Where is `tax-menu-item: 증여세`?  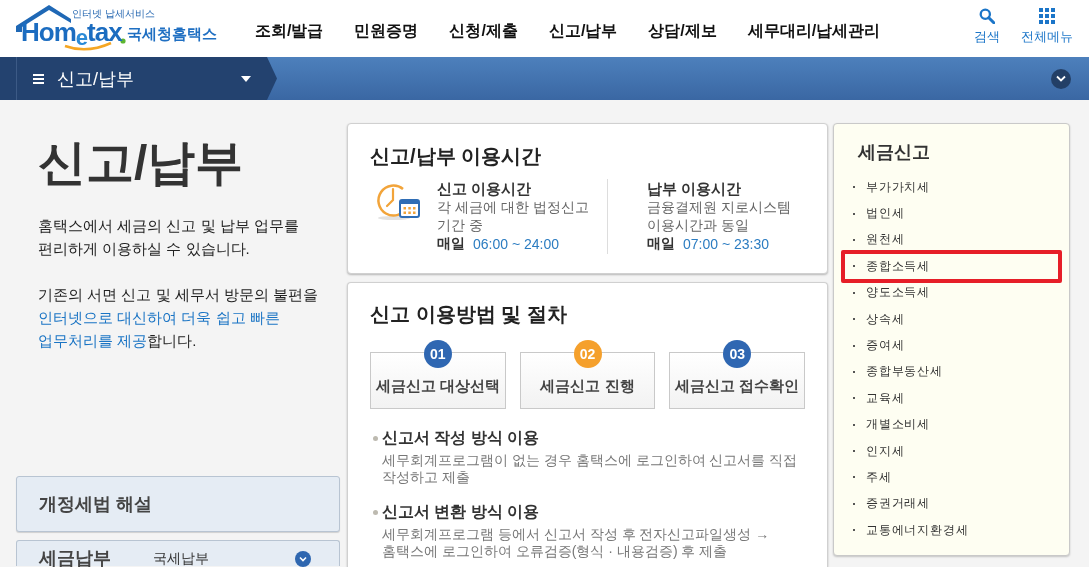
tax-menu-item: 증여세 is located at coordinates (951, 345).